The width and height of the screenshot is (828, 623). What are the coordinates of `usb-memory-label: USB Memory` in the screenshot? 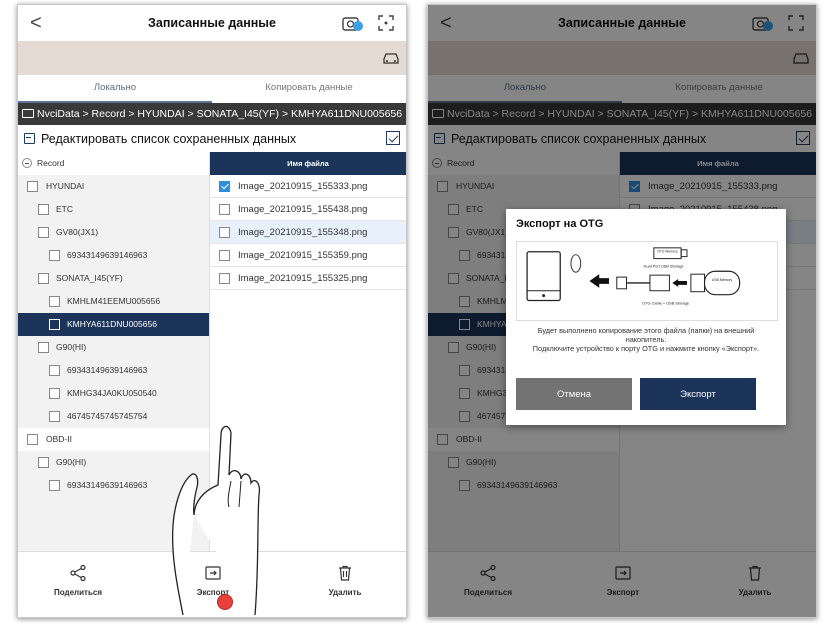 It's located at (722, 280).